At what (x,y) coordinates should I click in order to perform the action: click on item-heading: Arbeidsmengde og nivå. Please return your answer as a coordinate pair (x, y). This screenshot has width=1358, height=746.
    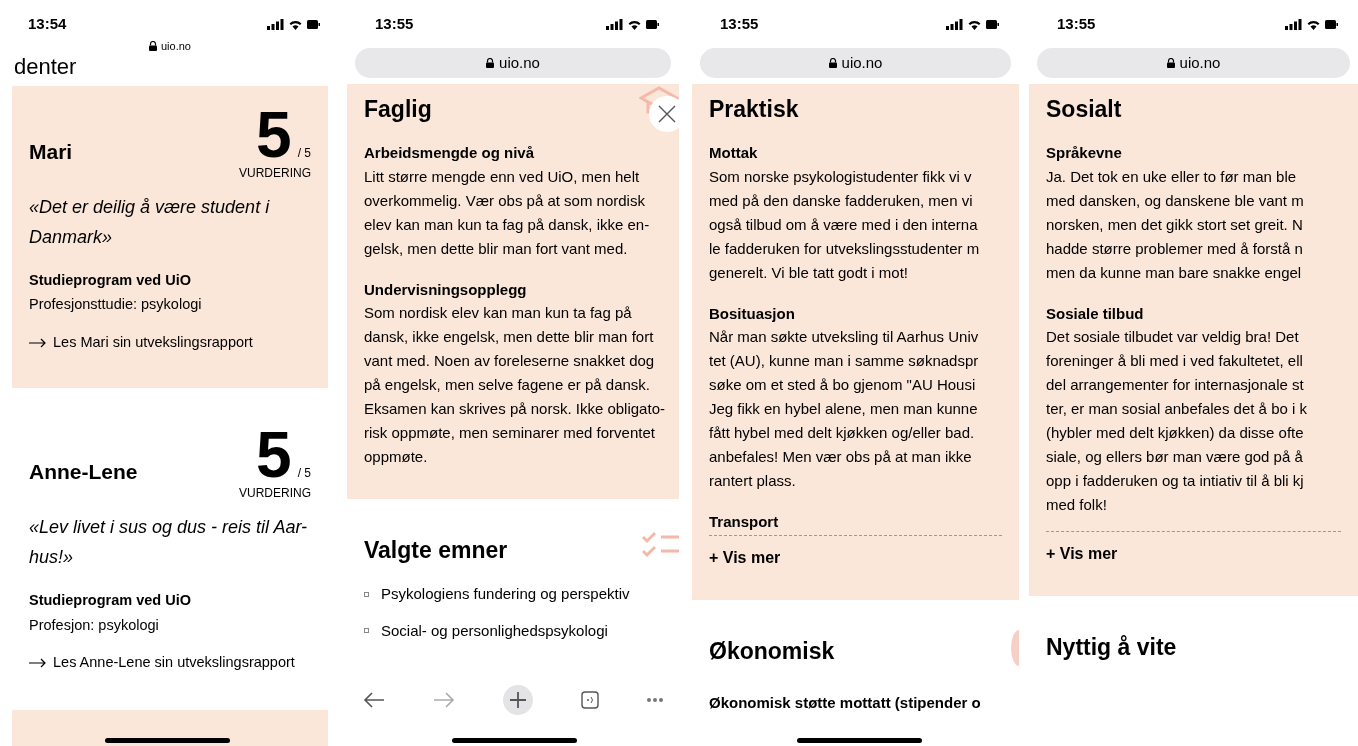
    Looking at the image, I should click on (450, 153).